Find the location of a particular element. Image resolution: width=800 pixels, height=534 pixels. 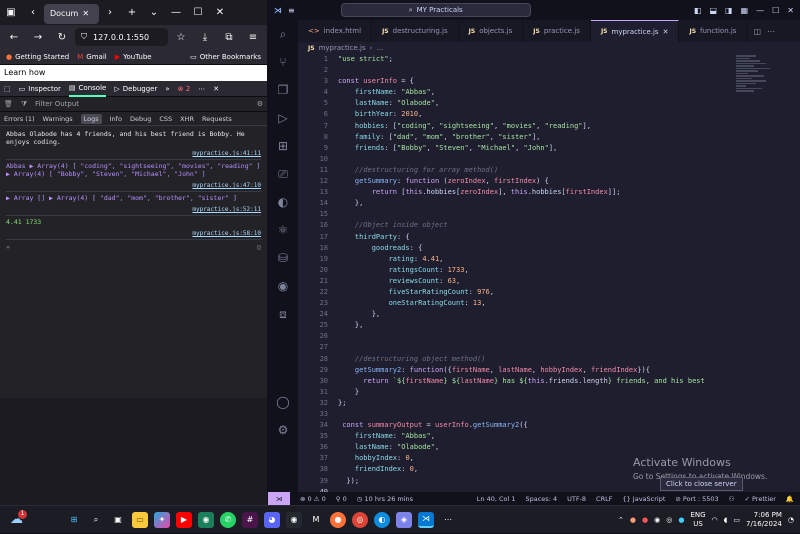

downloads-icon: ⤓ is located at coordinates (205, 37).